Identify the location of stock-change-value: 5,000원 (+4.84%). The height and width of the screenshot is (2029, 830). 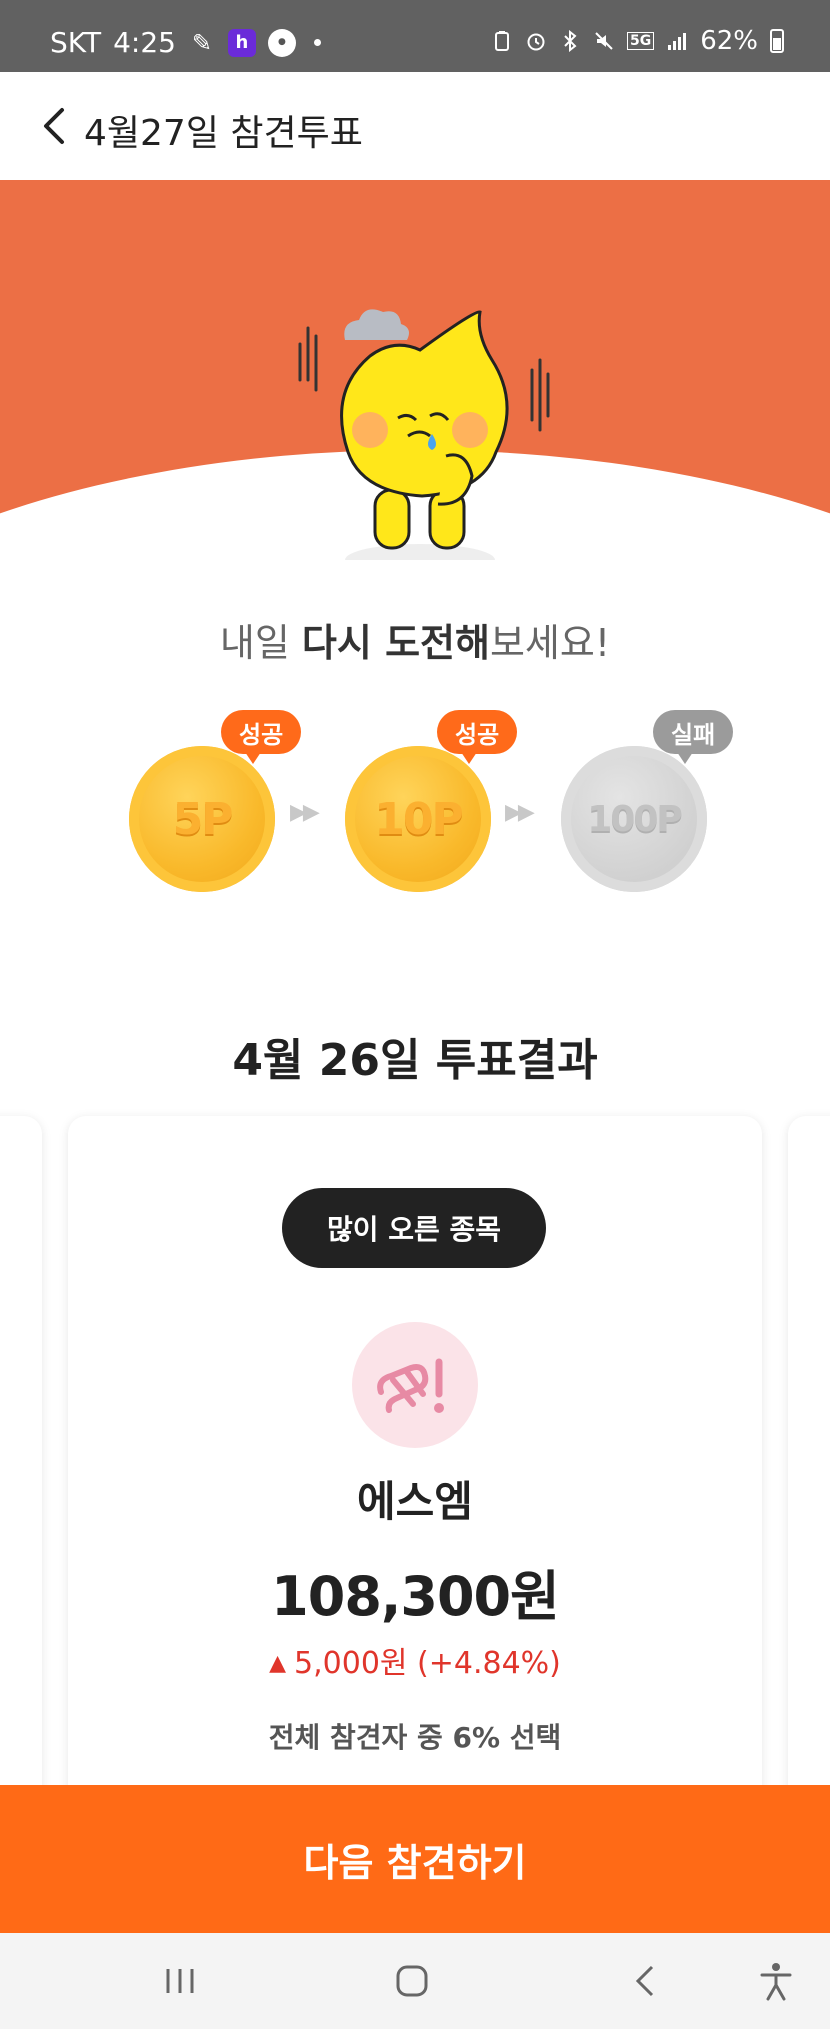
(427, 1663).